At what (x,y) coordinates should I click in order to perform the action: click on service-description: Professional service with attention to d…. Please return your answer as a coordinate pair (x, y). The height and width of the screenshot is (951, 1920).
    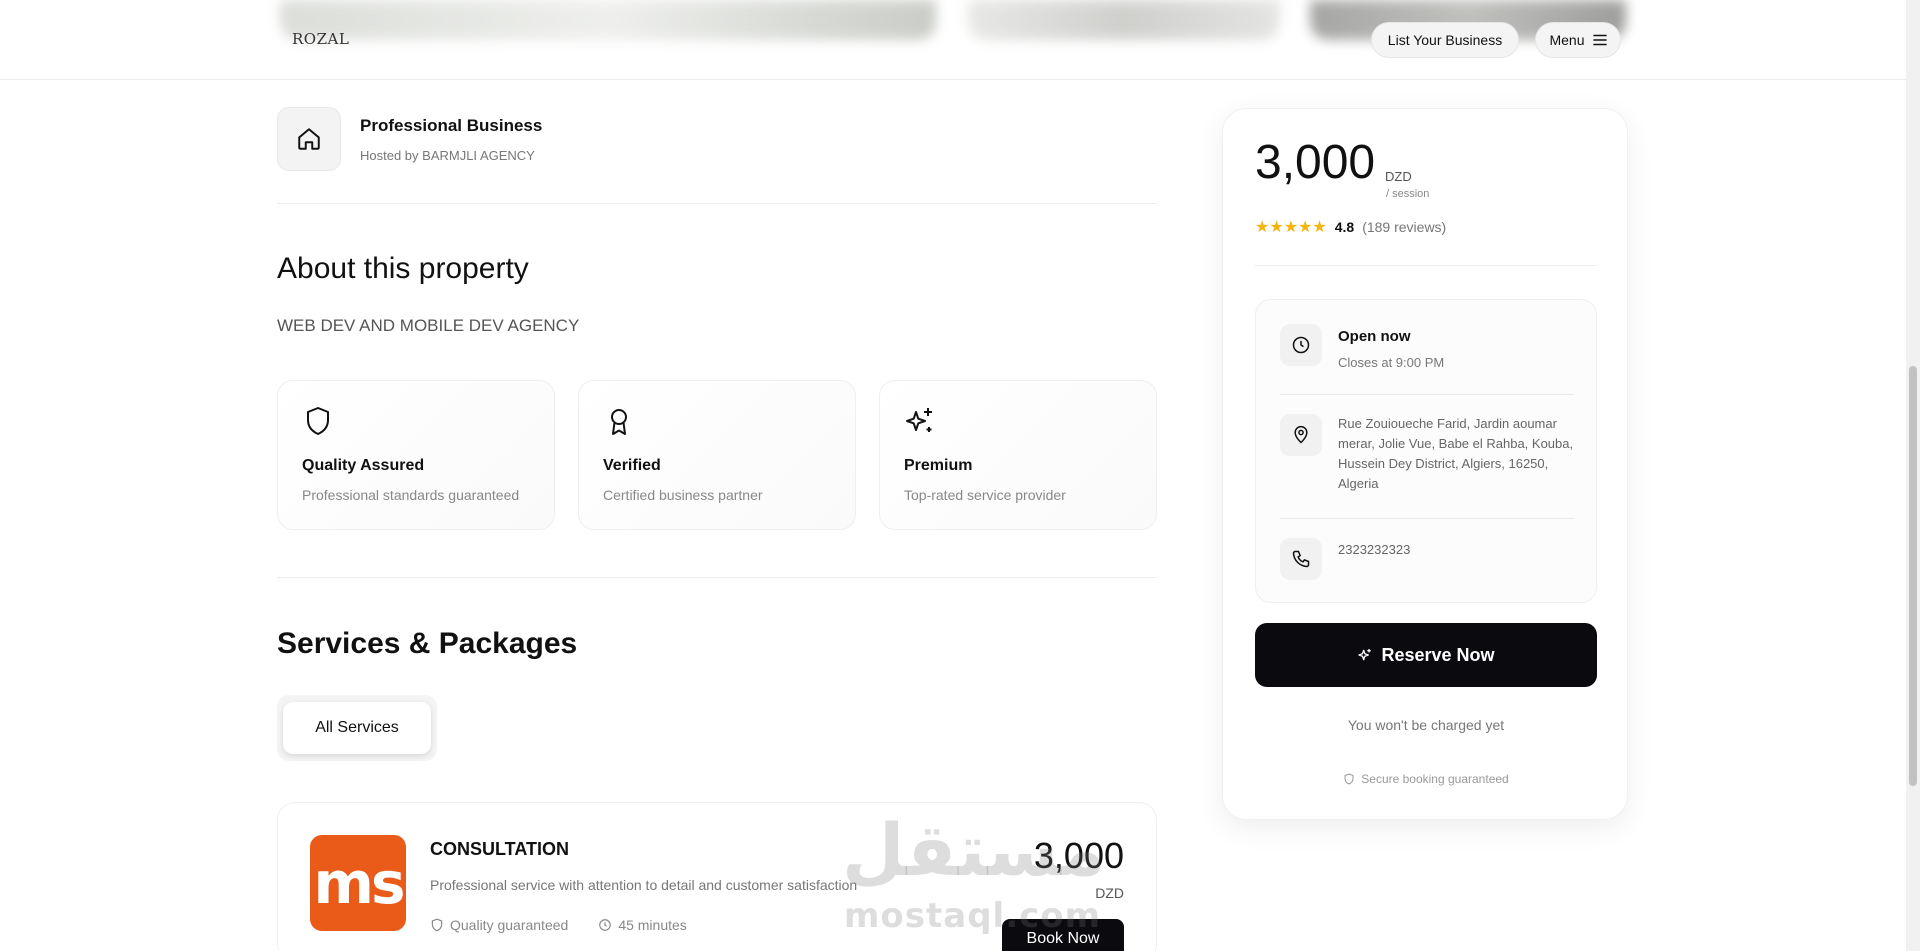
    Looking at the image, I should click on (644, 885).